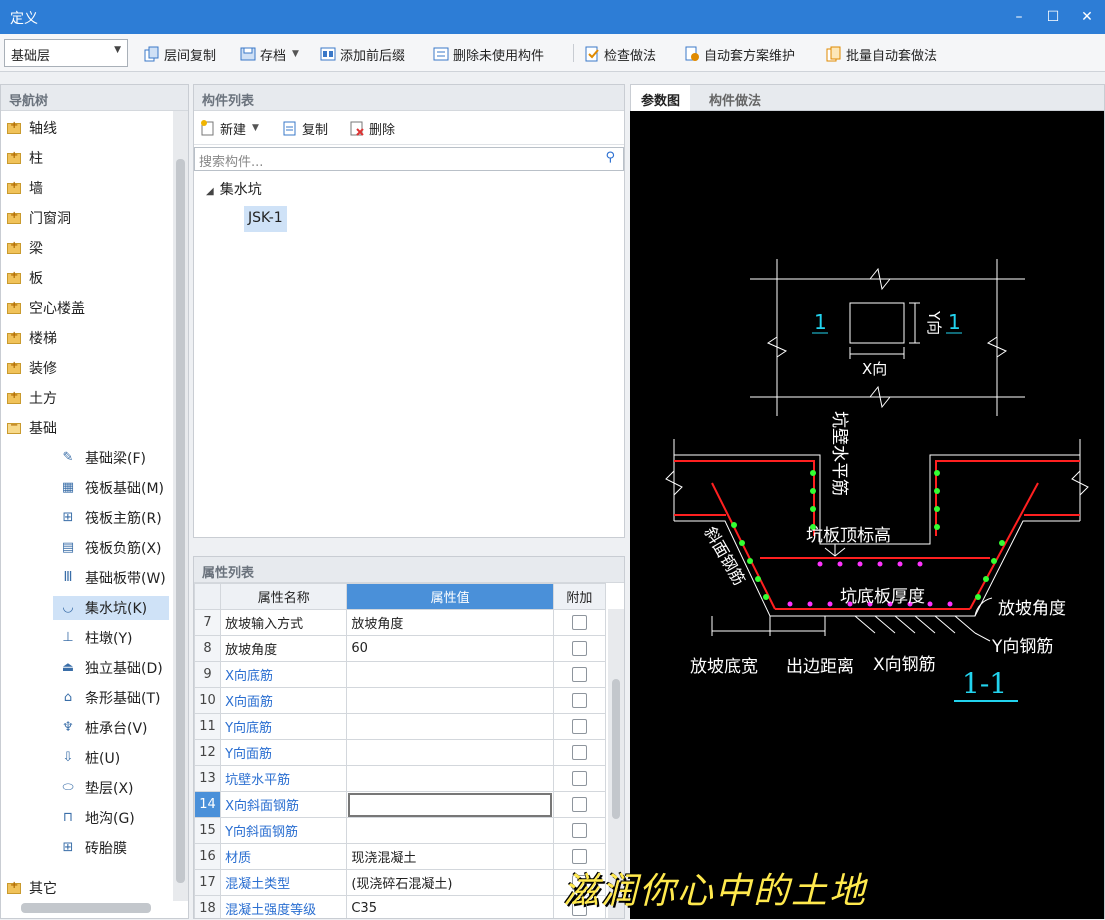 Image resolution: width=1105 pixels, height=920 pixels. I want to click on nav-folder-foundation: − 基础, so click(93, 428).